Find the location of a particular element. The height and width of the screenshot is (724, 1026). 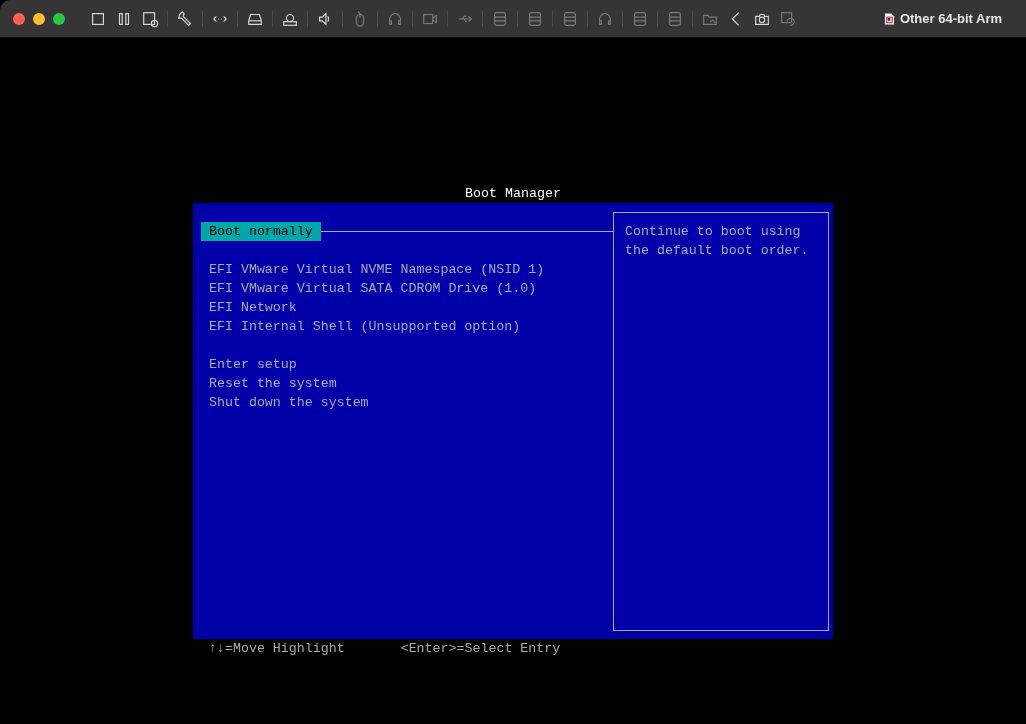

help-text: the default boot order. is located at coordinates (717, 251).